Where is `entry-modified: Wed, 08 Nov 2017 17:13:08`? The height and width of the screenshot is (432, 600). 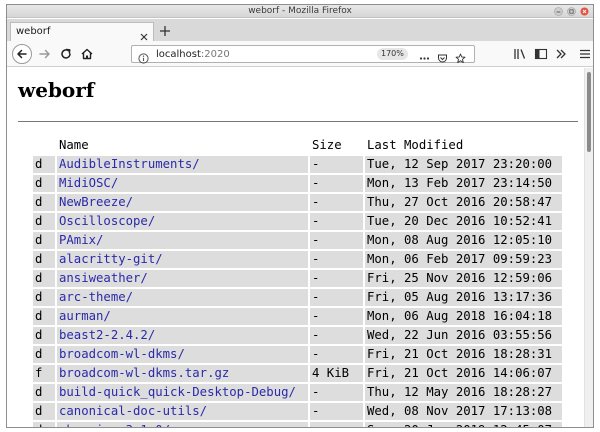 entry-modified: Wed, 08 Nov 2017 17:13:08 is located at coordinates (463, 411).